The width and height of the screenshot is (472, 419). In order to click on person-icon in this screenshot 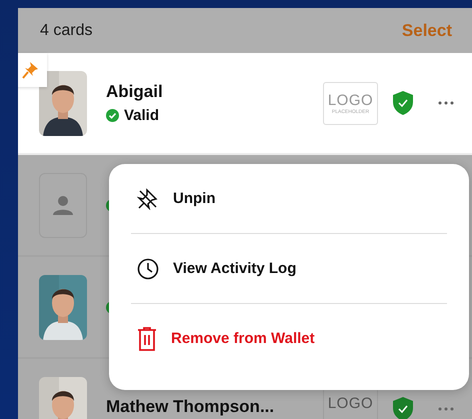, I will do `click(63, 205)`.